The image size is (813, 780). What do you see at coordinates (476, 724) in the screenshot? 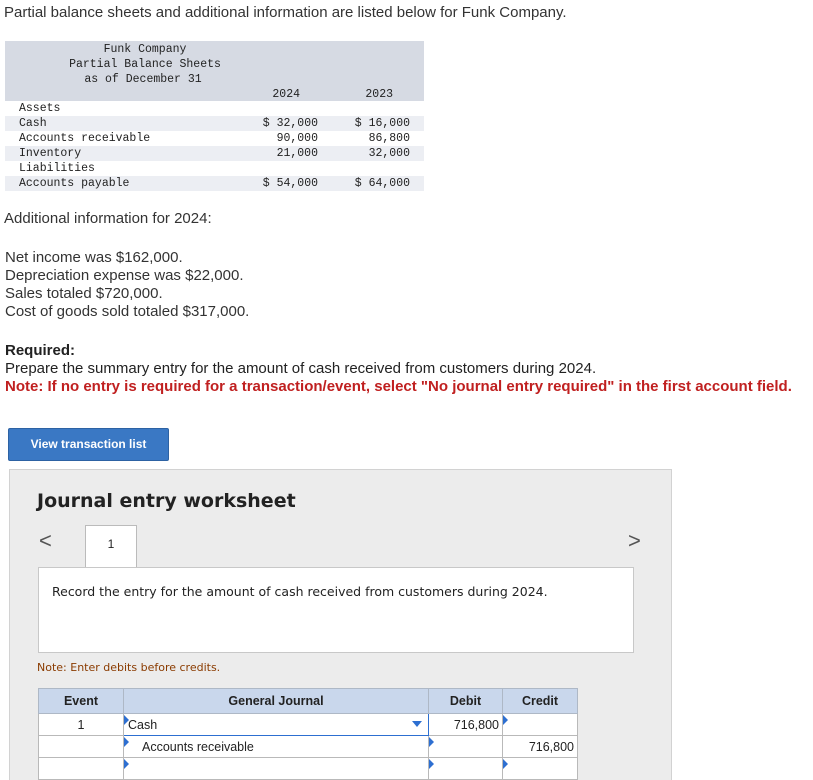
I see `debit-value: 716,800` at bounding box center [476, 724].